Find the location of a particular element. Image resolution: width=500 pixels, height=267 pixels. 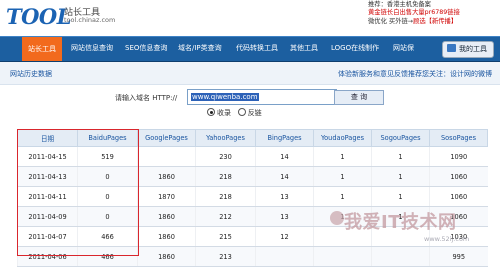

col-youdao: YoudaoPages is located at coordinates (342, 138).